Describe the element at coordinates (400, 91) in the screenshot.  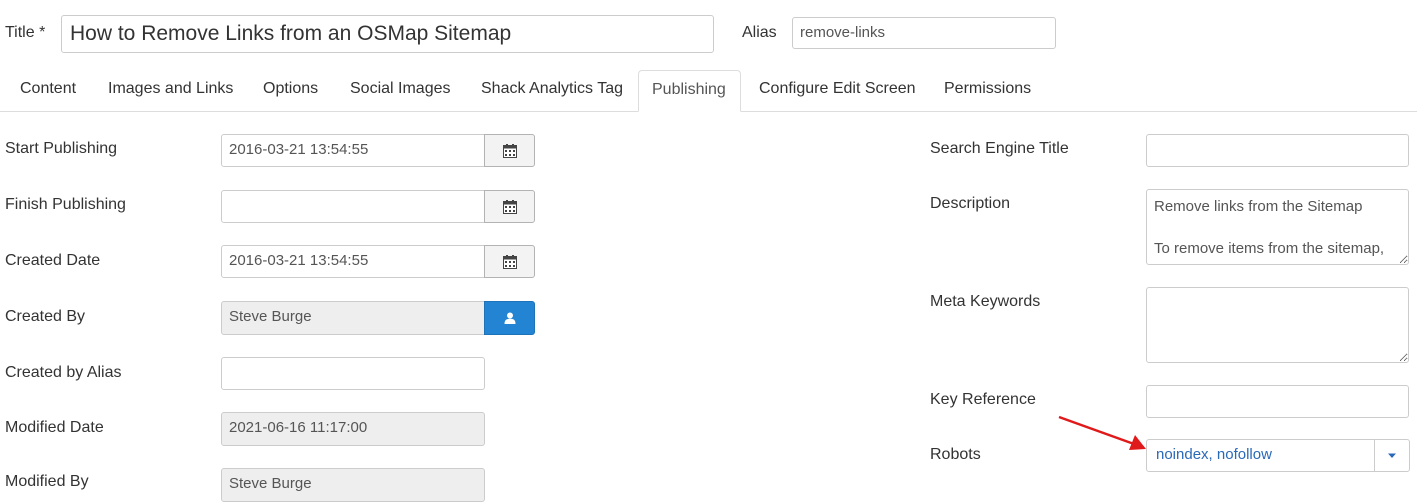
I see `tab-social-images: Social Images` at that location.